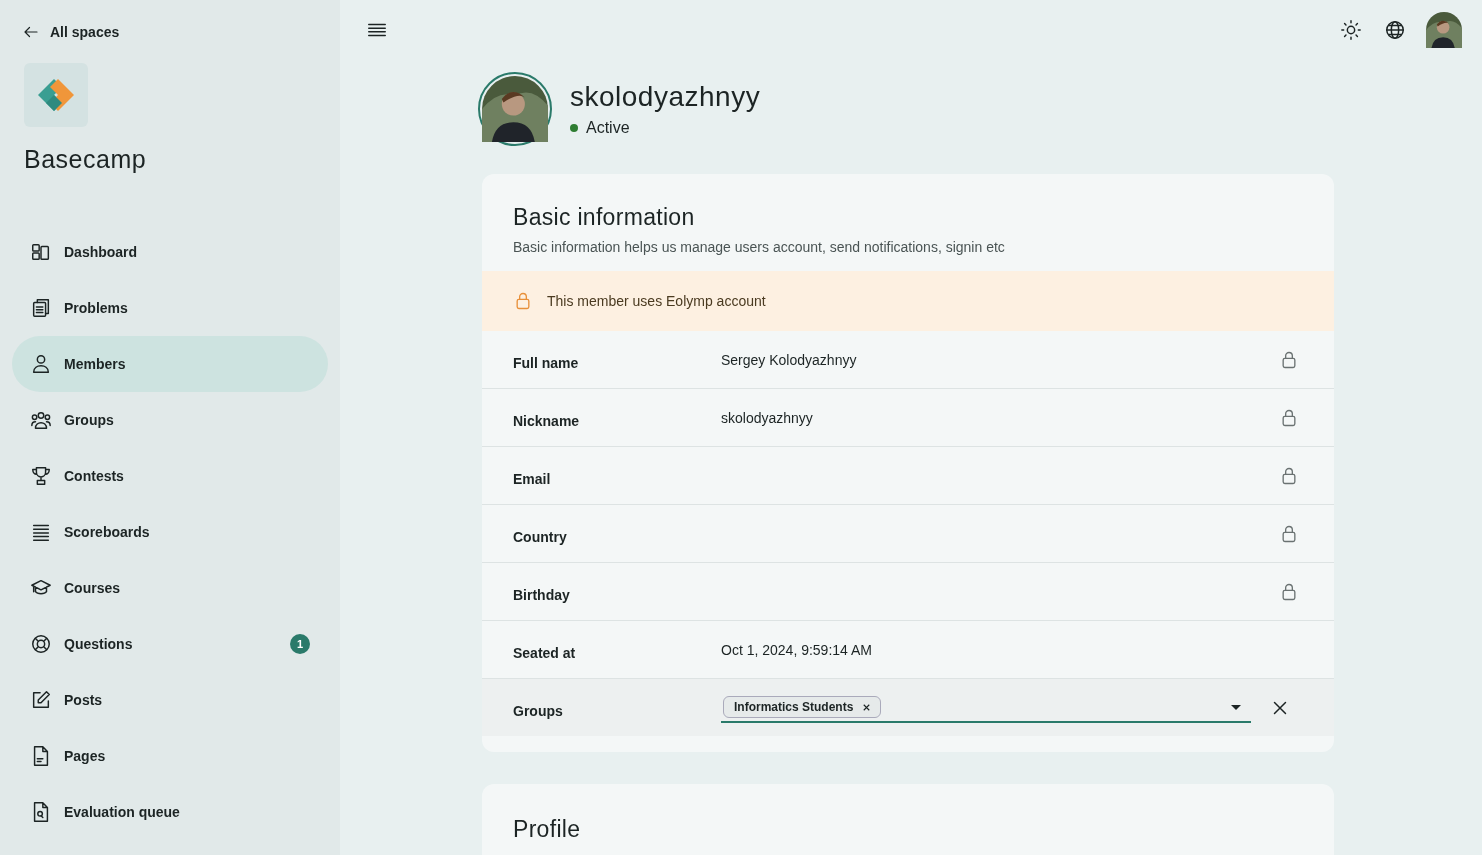 The height and width of the screenshot is (855, 1482). What do you see at coordinates (1351, 30) in the screenshot?
I see `sun-icon` at bounding box center [1351, 30].